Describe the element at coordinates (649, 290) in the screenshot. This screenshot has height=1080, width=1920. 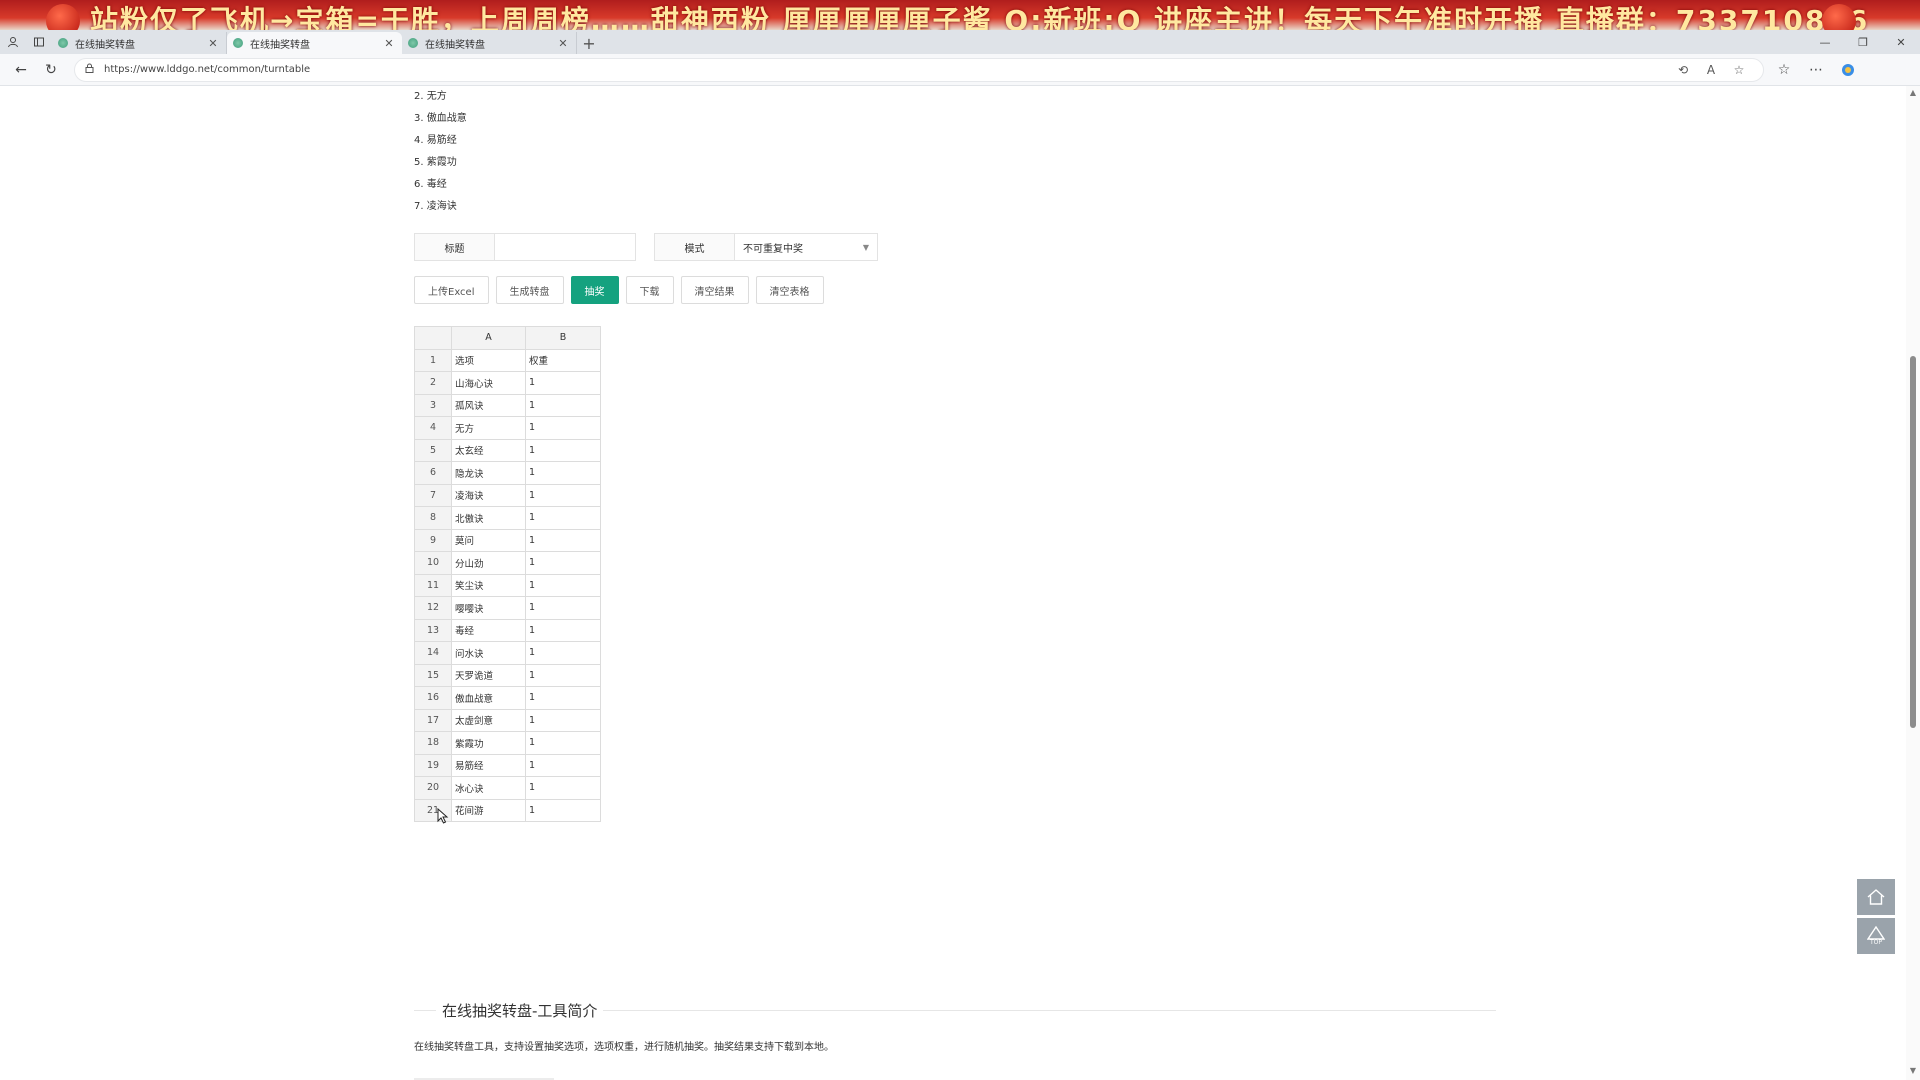
I see `download-button: 下载` at that location.